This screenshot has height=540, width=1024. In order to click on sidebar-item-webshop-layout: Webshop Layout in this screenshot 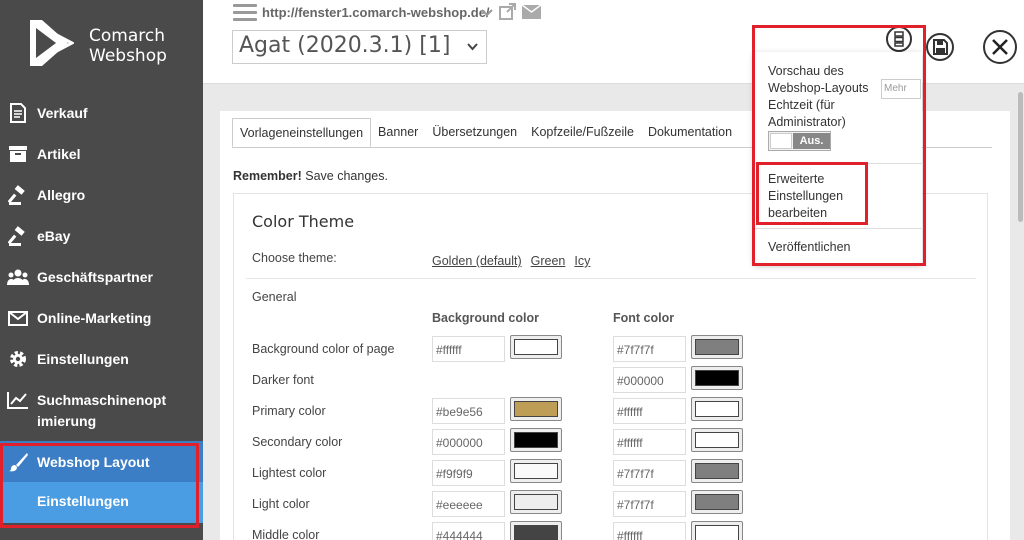, I will do `click(101, 461)`.